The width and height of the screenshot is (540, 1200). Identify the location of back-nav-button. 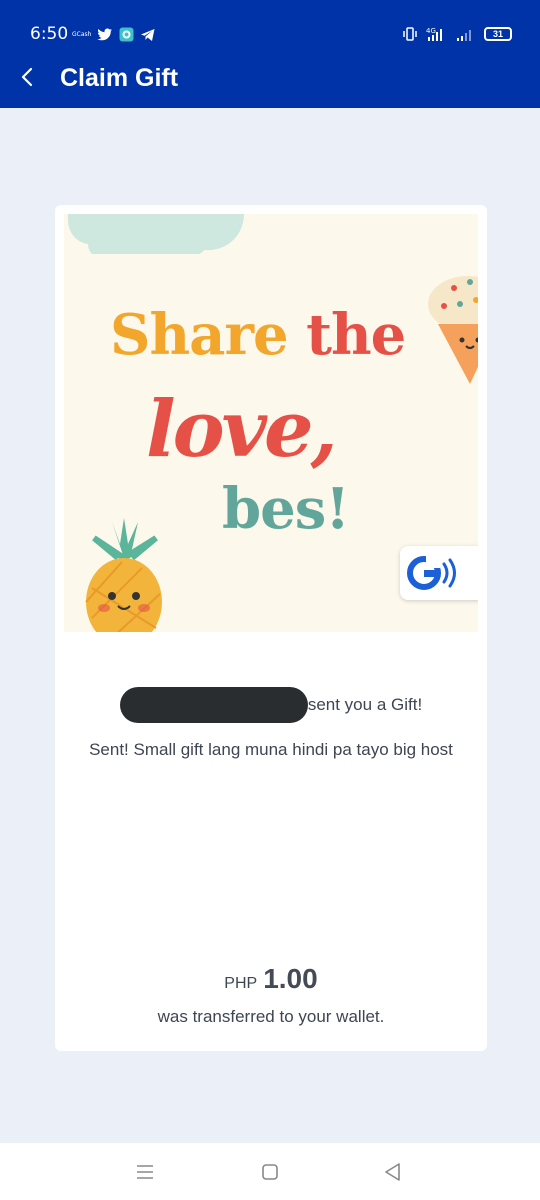
(393, 1172).